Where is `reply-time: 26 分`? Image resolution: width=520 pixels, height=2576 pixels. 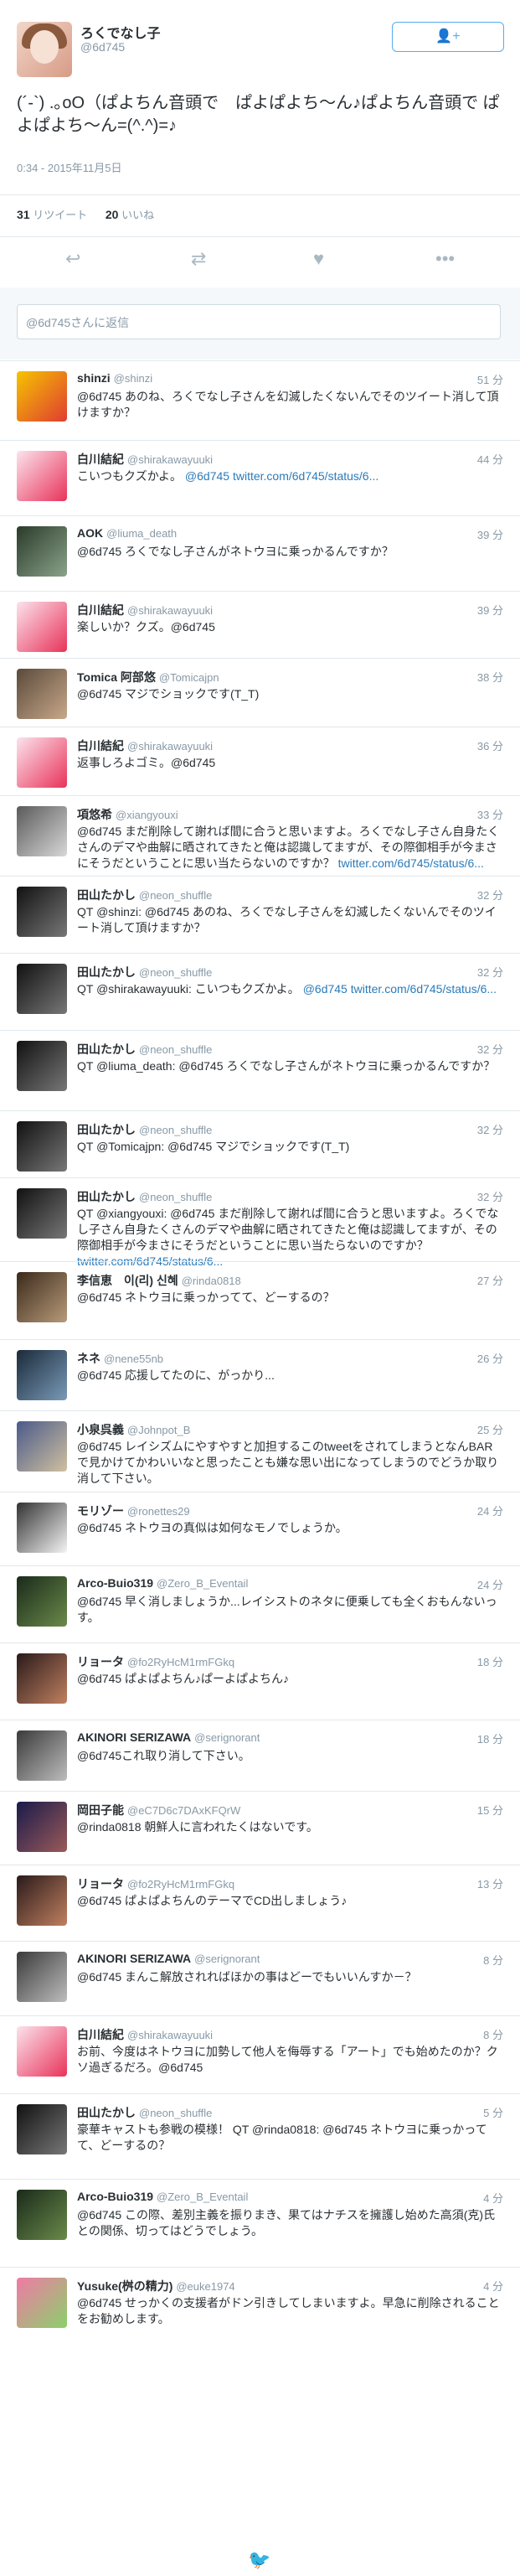 reply-time: 26 分 is located at coordinates (490, 1358).